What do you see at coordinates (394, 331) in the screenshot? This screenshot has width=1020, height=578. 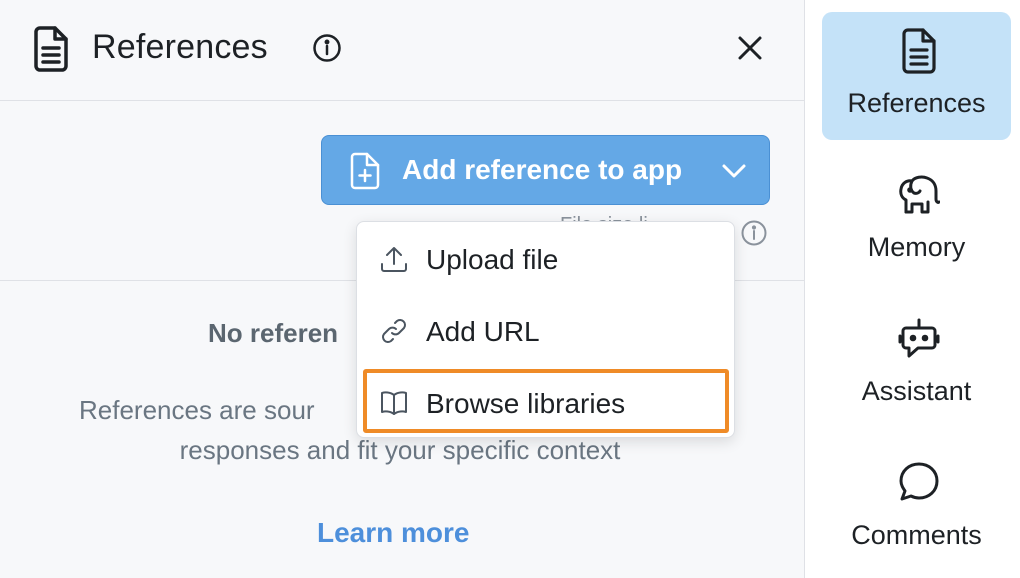 I see `link-icon` at bounding box center [394, 331].